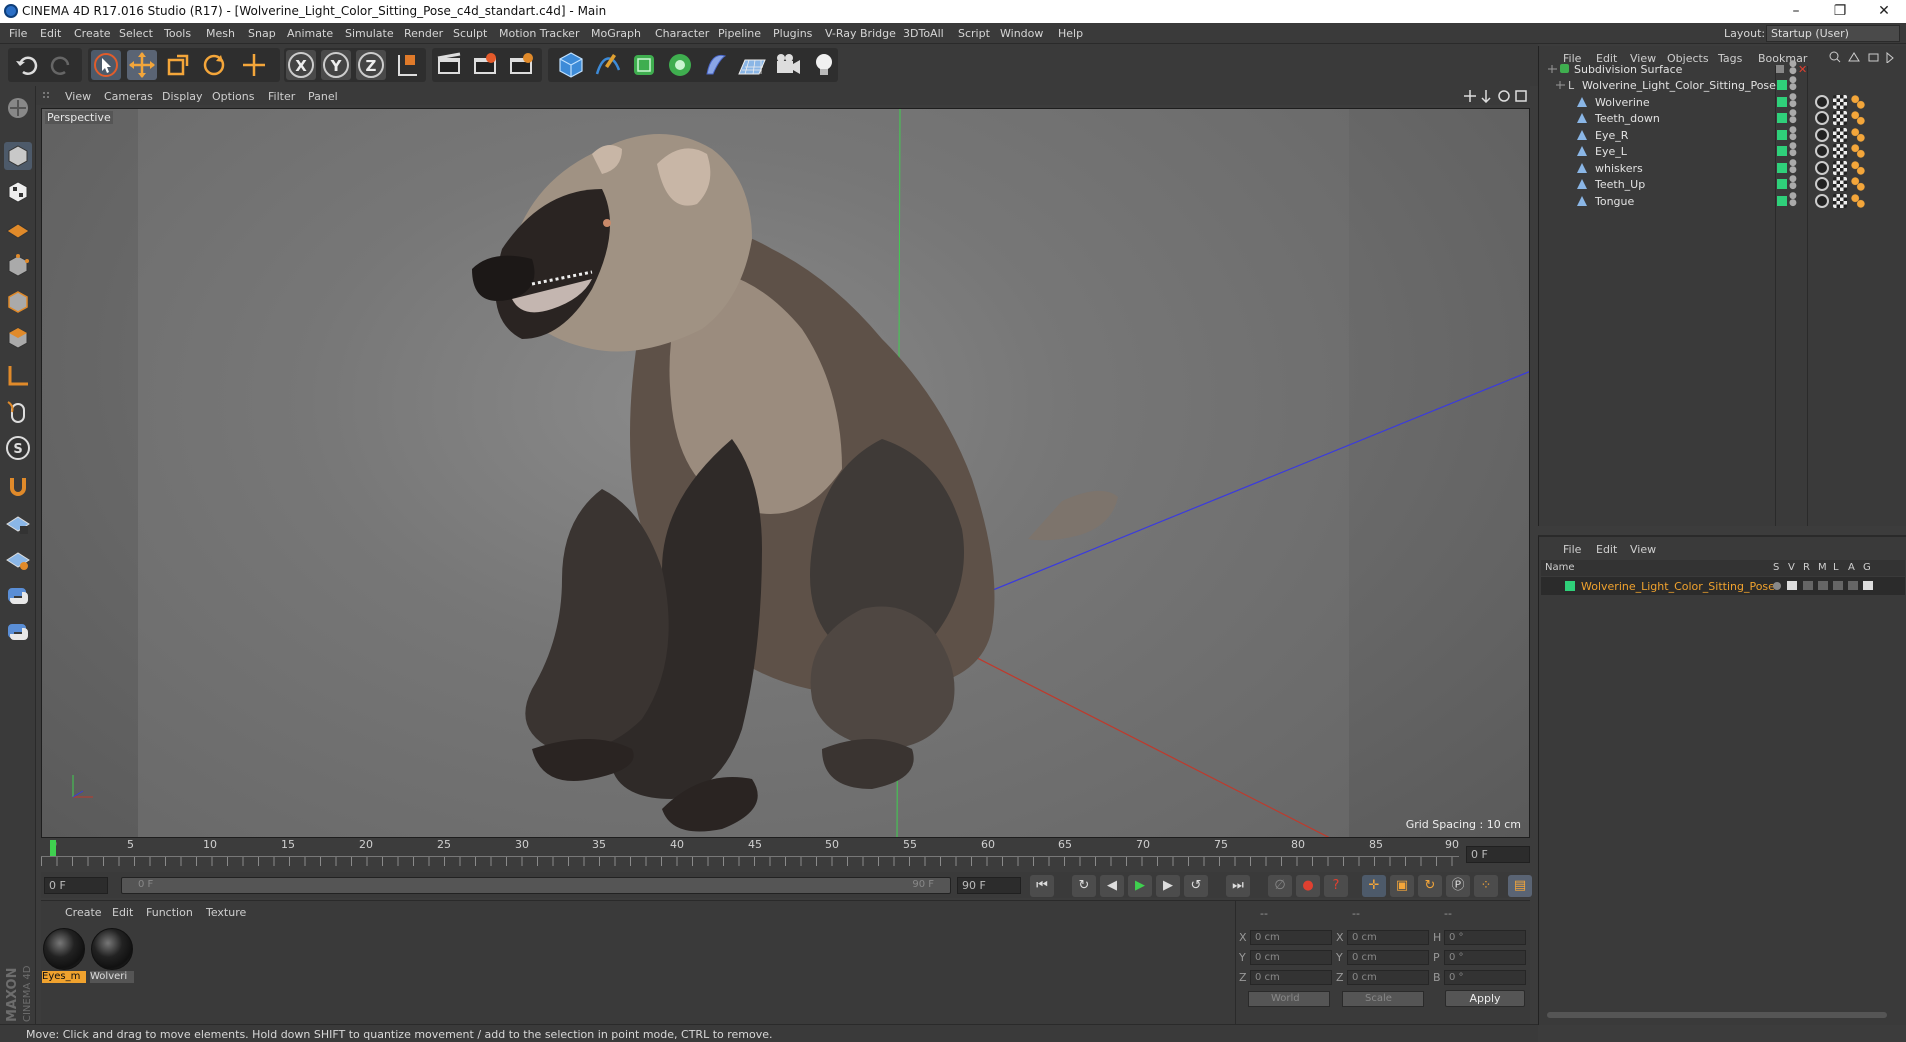 Image resolution: width=1906 pixels, height=1042 pixels. Describe the element at coordinates (1291, 957) in the screenshot. I see `pos-y-field: 0 cm` at that location.